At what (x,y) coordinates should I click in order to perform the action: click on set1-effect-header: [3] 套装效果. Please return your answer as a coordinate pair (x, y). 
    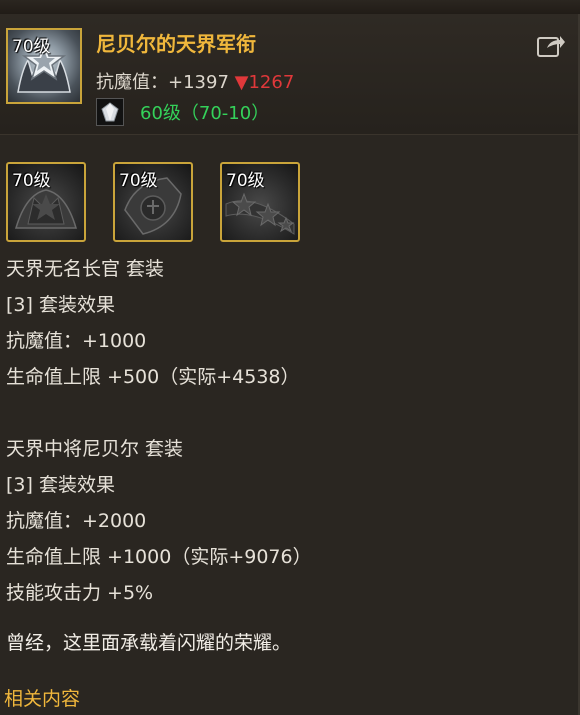
    Looking at the image, I should click on (60, 305).